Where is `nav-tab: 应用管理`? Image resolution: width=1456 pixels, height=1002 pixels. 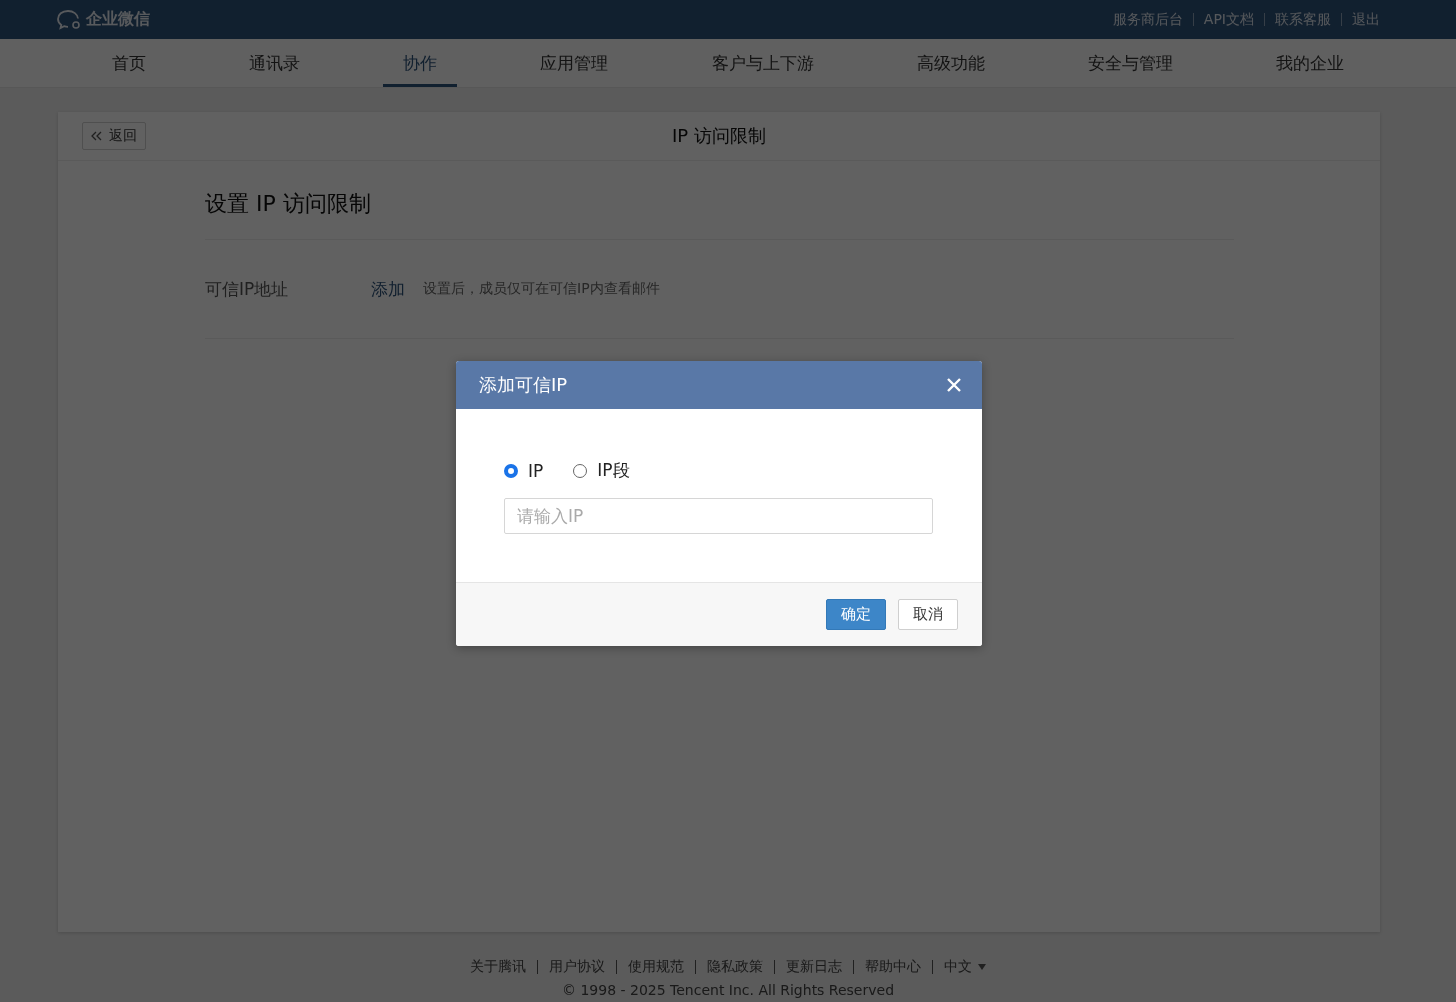
nav-tab: 应用管理 is located at coordinates (574, 63).